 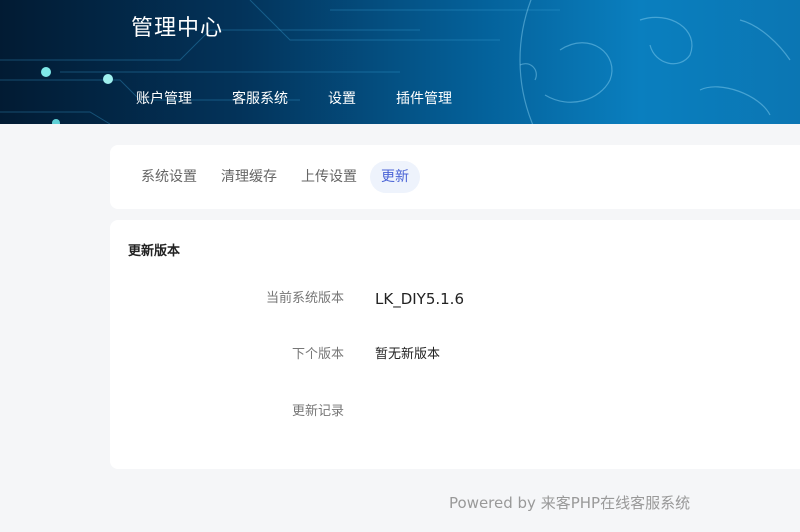 I want to click on nav-item-settings: 设置, so click(x=342, y=99).